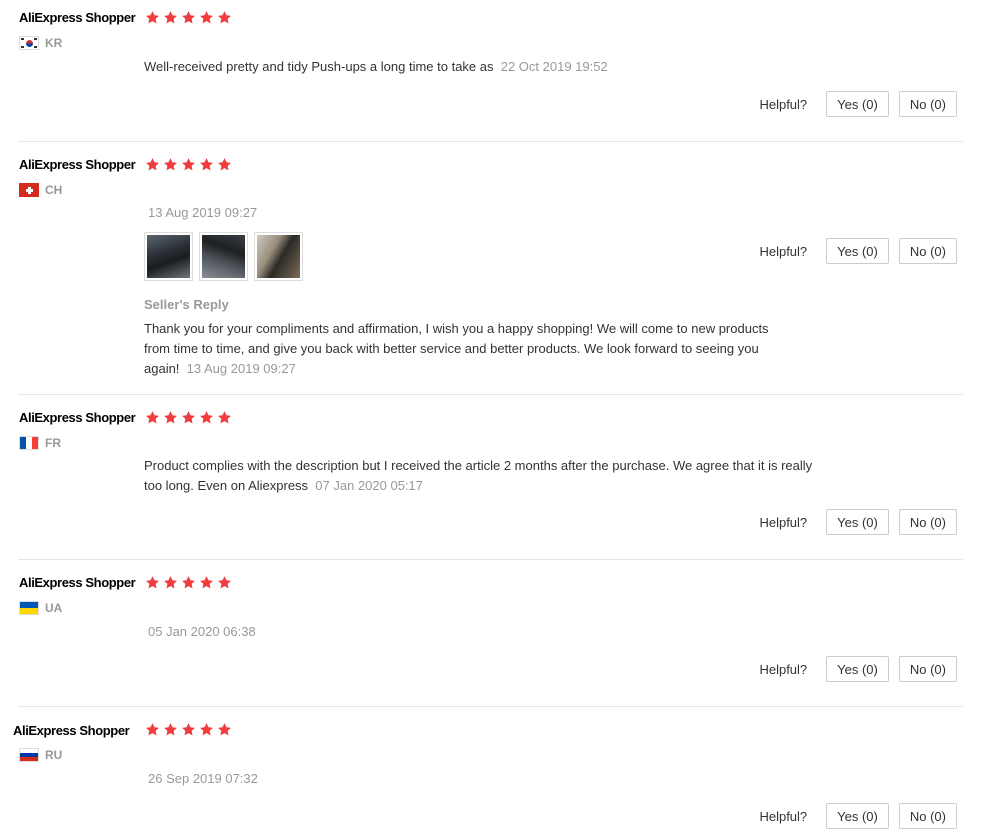 The height and width of the screenshot is (836, 985). I want to click on country-code: FR, so click(53, 443).